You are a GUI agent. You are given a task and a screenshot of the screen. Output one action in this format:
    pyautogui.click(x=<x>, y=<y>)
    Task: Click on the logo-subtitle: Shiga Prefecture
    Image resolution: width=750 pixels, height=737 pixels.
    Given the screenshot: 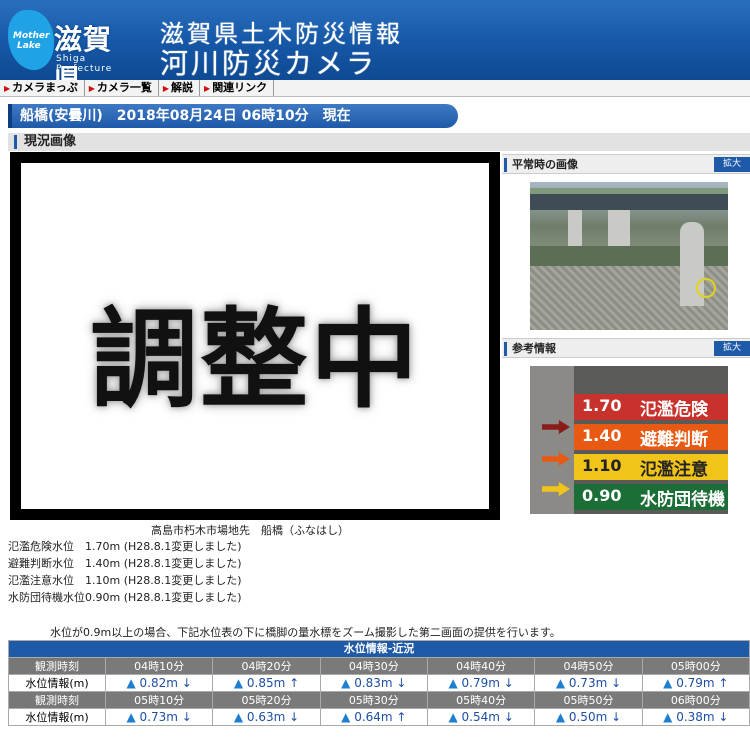 What is the action you would take?
    pyautogui.click(x=84, y=64)
    